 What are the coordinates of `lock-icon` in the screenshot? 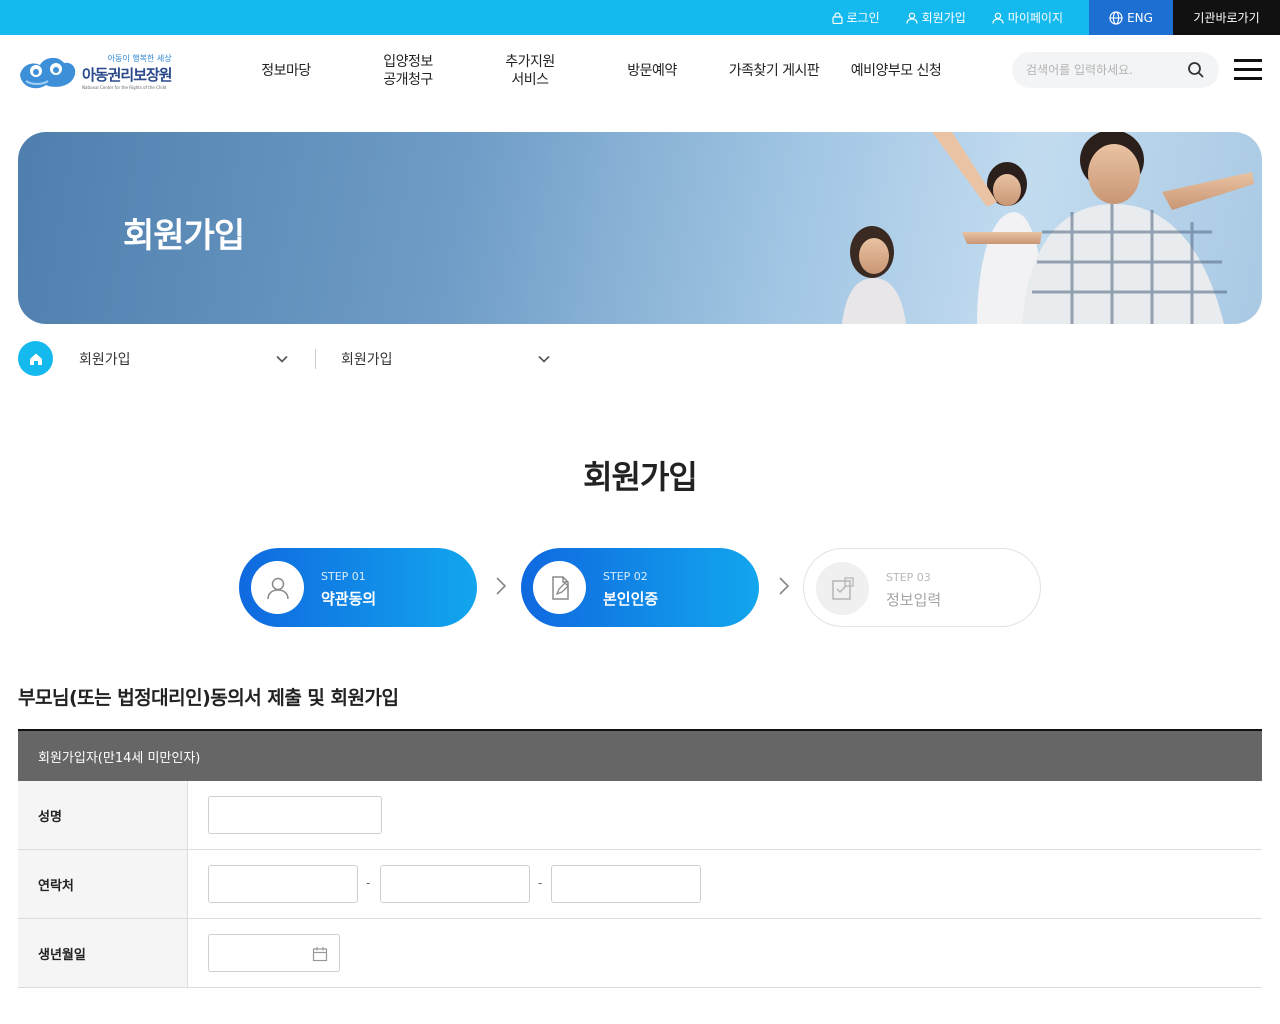 It's located at (837, 17).